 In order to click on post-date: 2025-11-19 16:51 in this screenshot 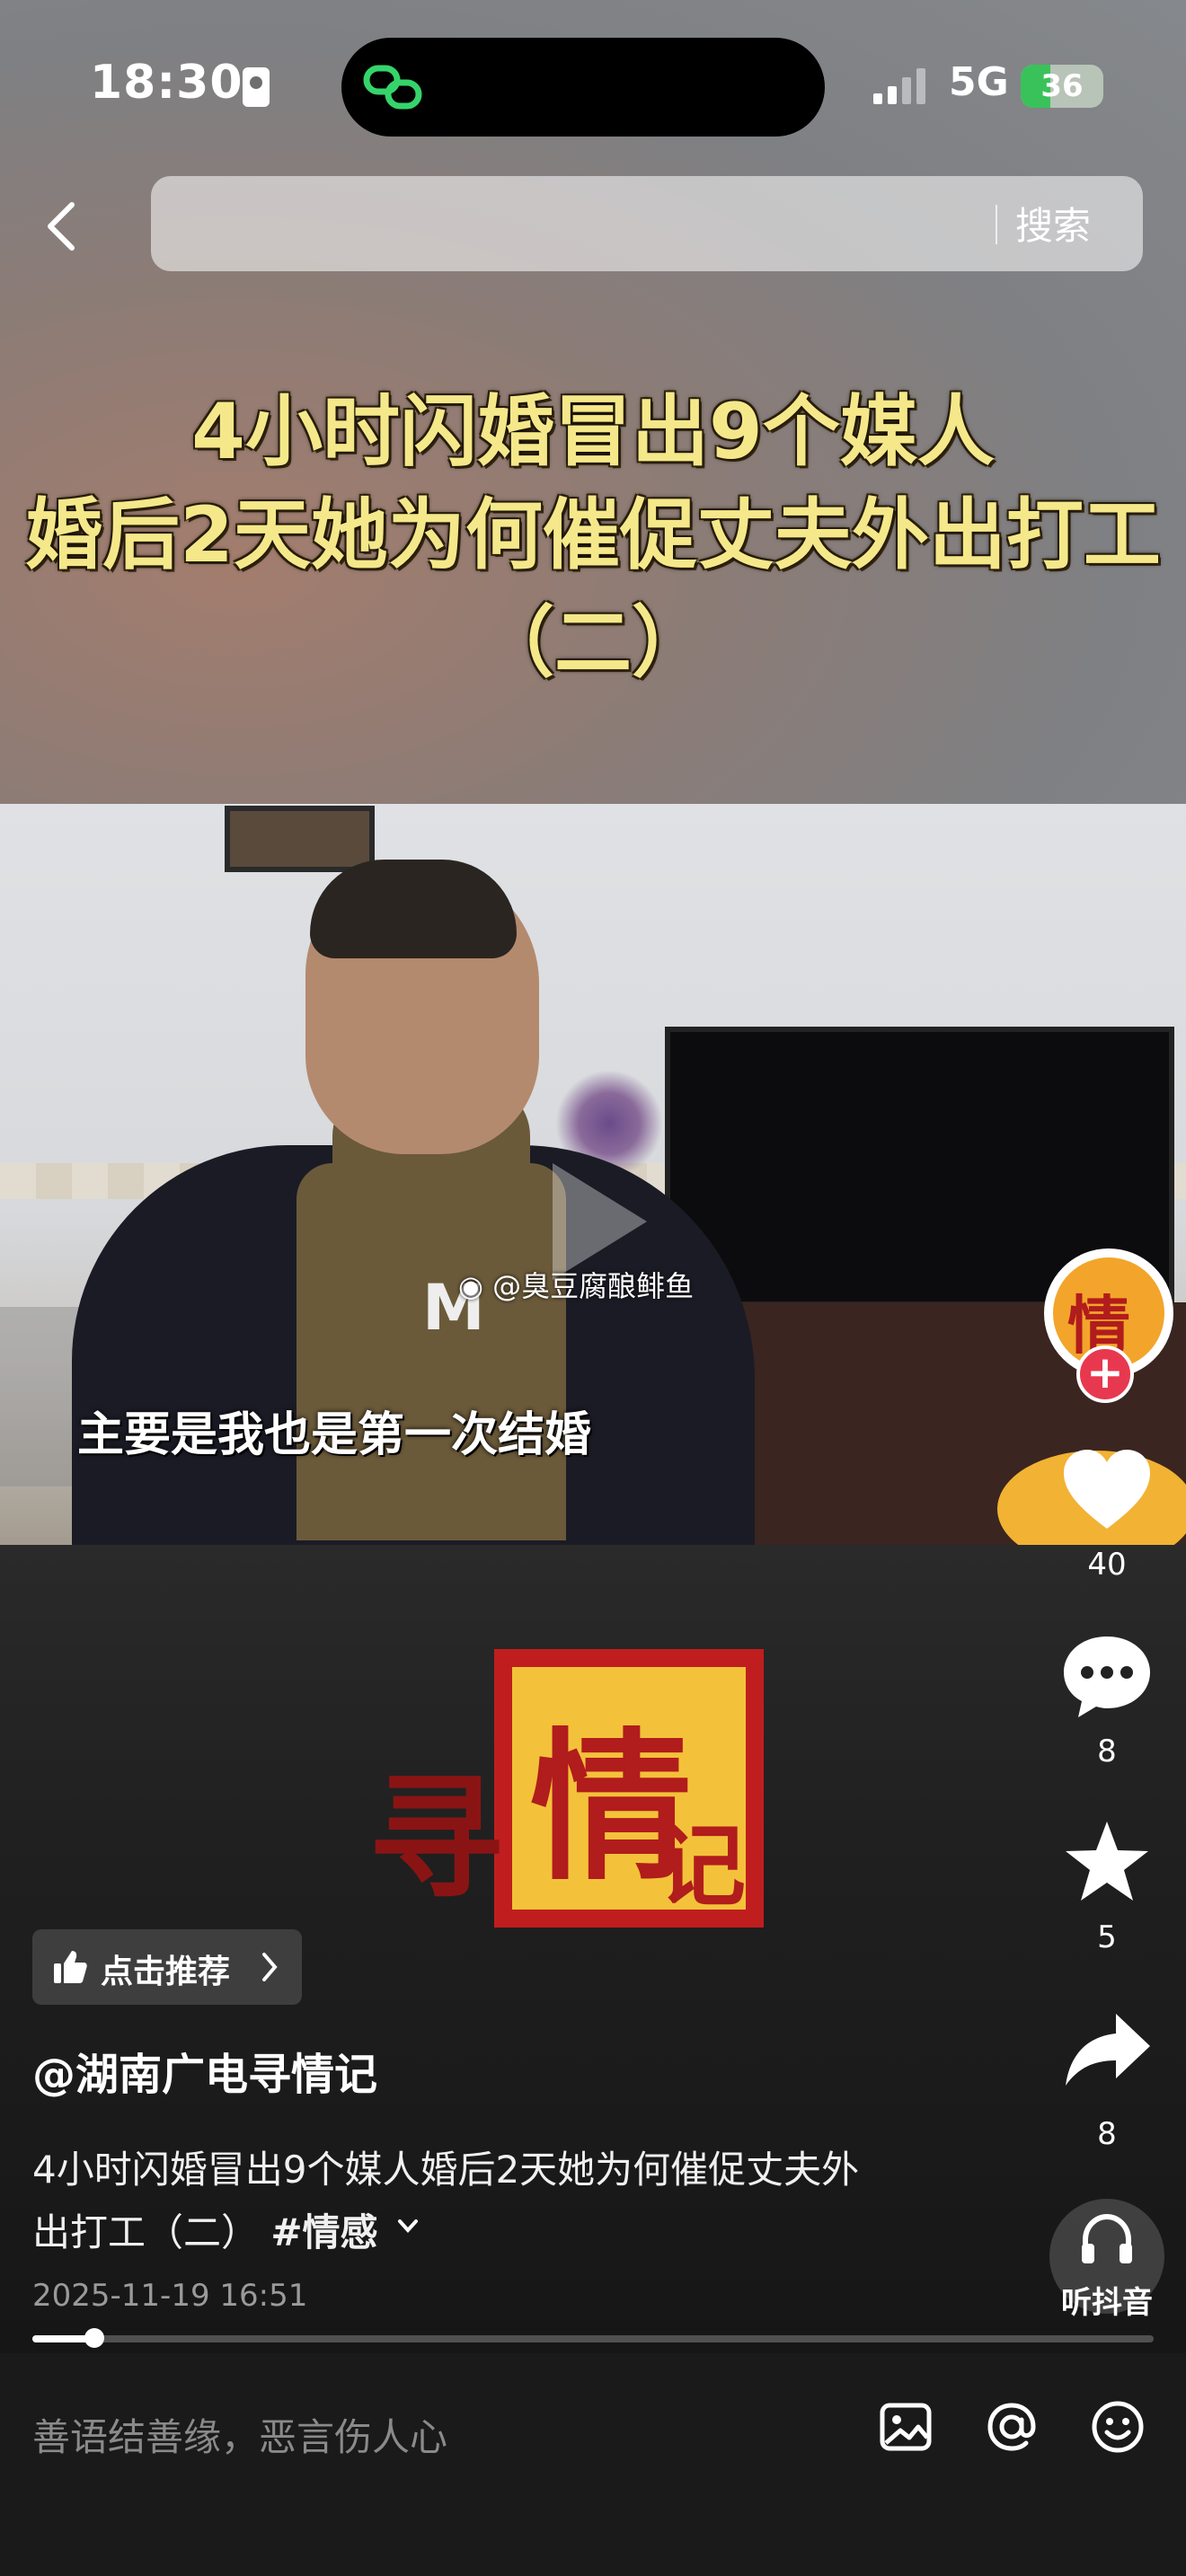, I will do `click(170, 2296)`.